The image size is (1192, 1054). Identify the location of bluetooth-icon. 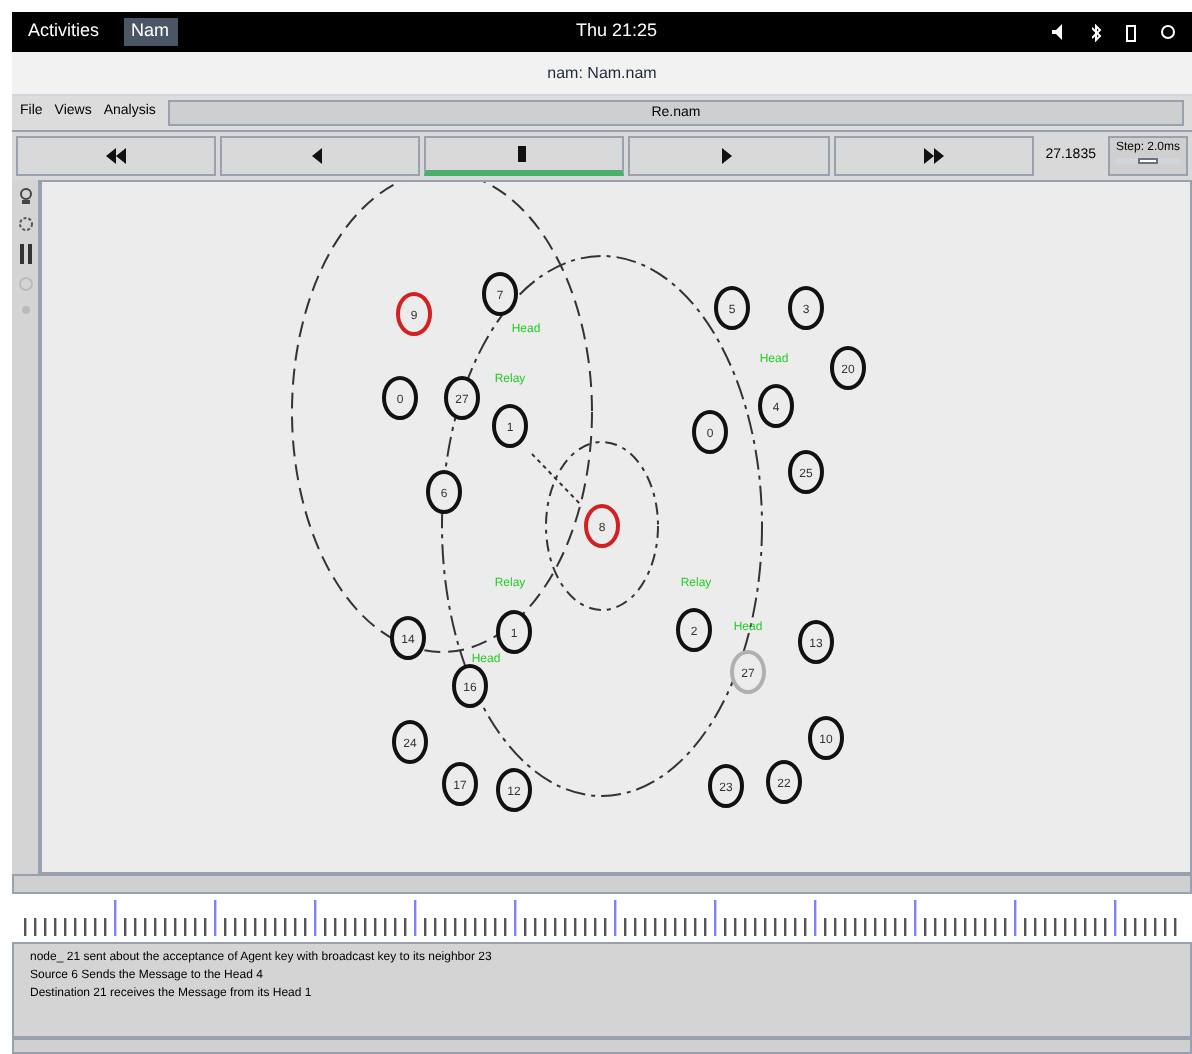
(1097, 32).